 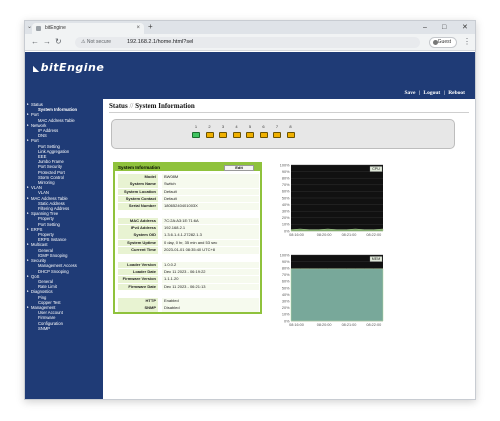 What do you see at coordinates (196, 131) in the screenshot?
I see `port-1: 1` at bounding box center [196, 131].